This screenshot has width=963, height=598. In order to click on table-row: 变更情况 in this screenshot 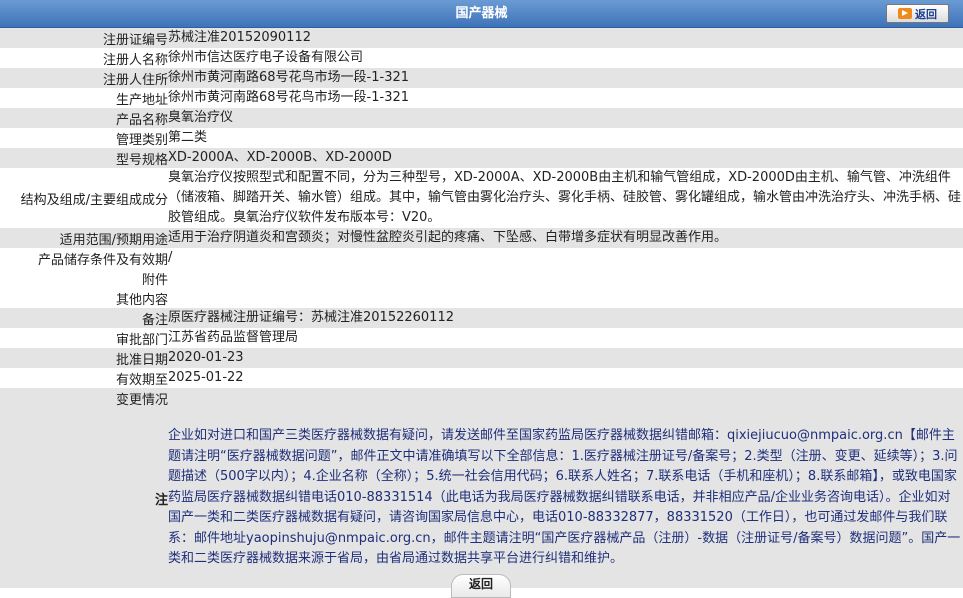, I will do `click(481, 398)`.